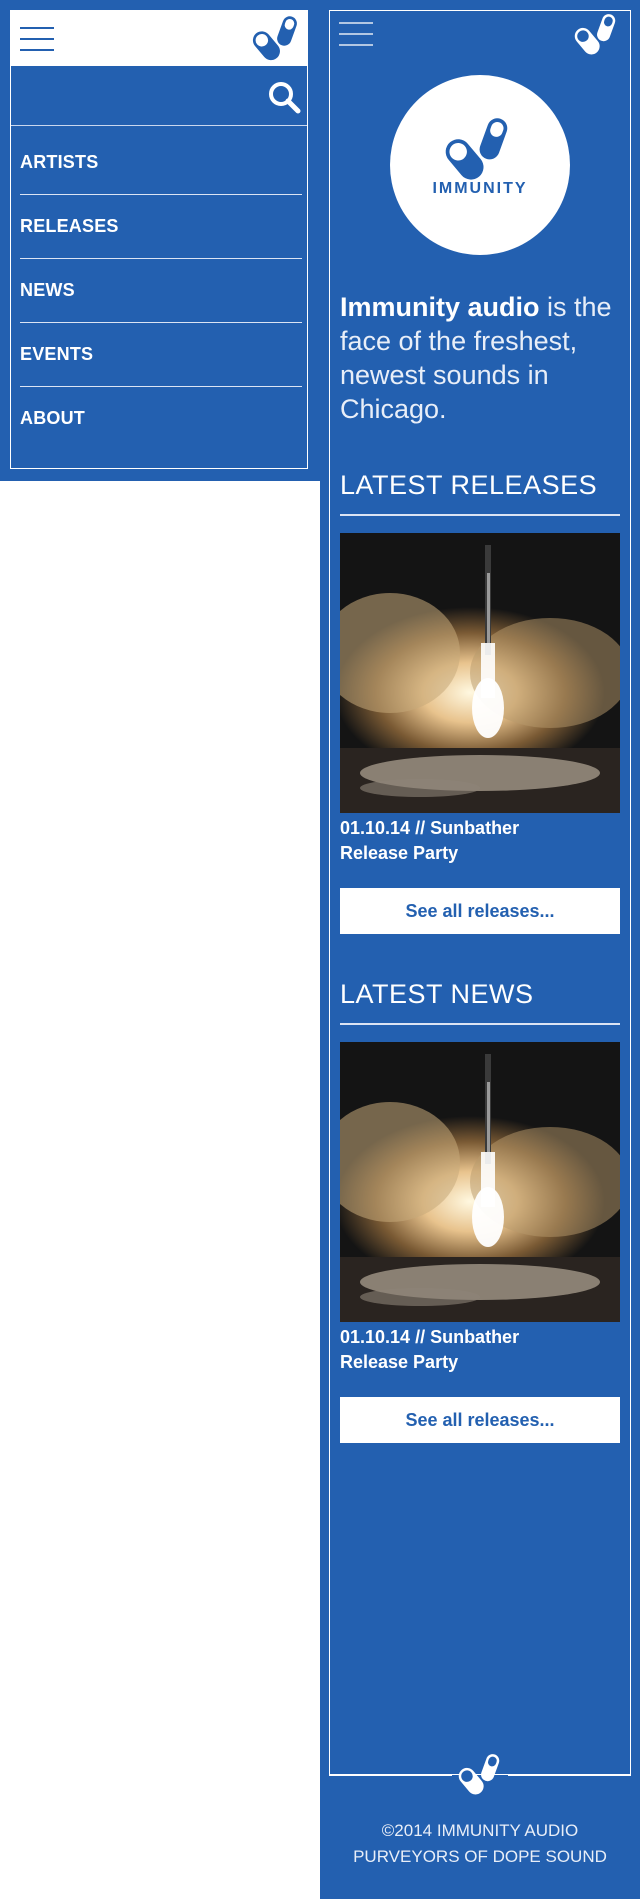 The width and height of the screenshot is (640, 1899). I want to click on nav-item-artists: ARTISTS, so click(161, 163).